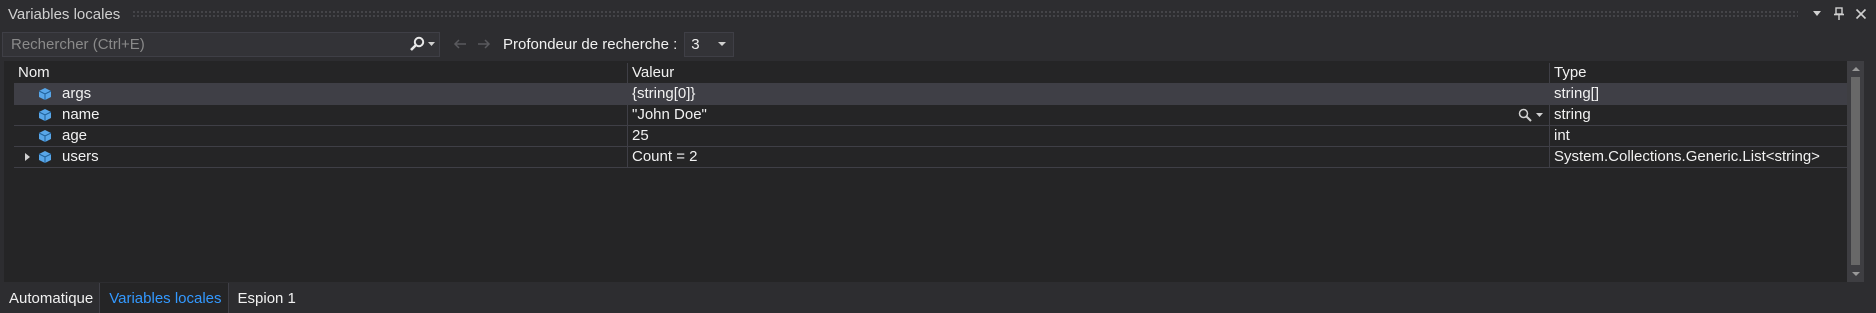  What do you see at coordinates (938, 44) in the screenshot?
I see `toolbar: Profondeur de recherche : 3` at bounding box center [938, 44].